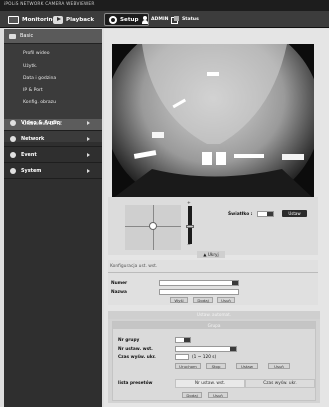 This screenshot has width=329, height=407. What do you see at coordinates (13, 155) in the screenshot?
I see `event-icon` at bounding box center [13, 155].